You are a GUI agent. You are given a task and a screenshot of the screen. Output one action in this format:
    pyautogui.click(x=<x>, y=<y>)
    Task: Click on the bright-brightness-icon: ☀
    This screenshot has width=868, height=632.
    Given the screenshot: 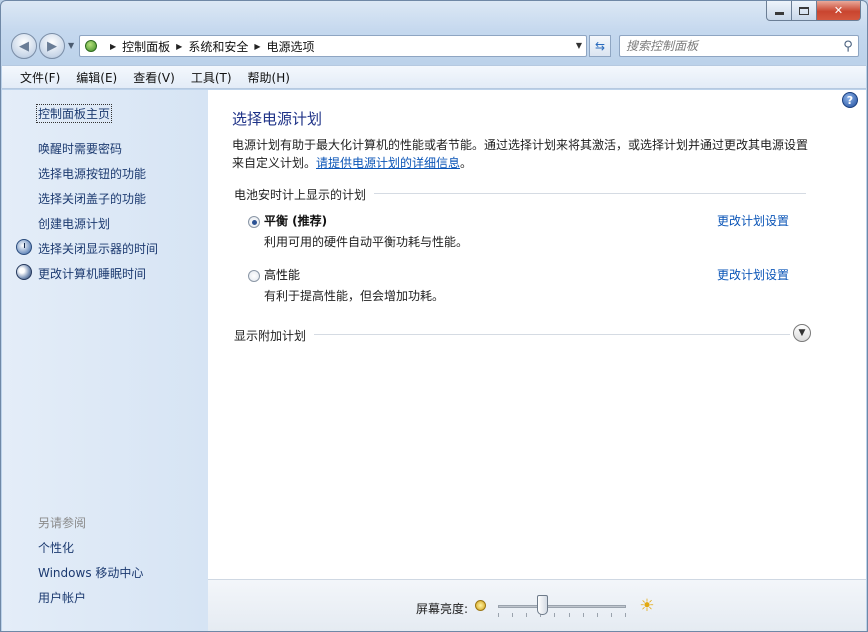 What is the action you would take?
    pyautogui.click(x=647, y=606)
    